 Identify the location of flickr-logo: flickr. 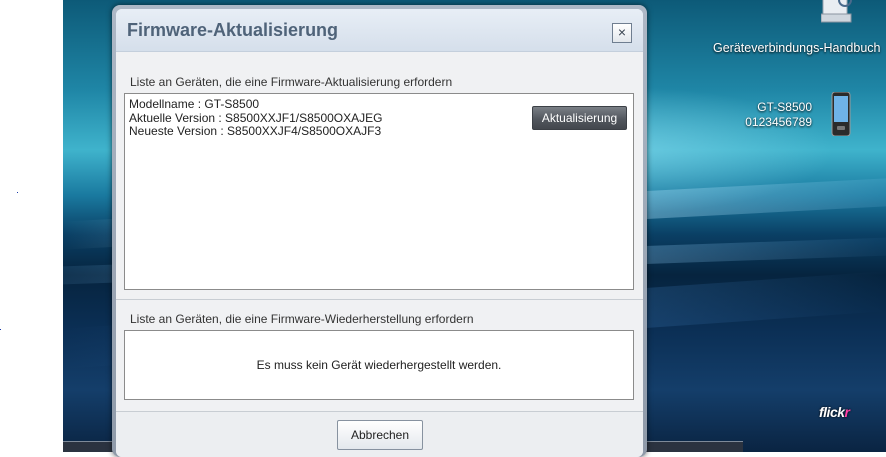
(834, 412).